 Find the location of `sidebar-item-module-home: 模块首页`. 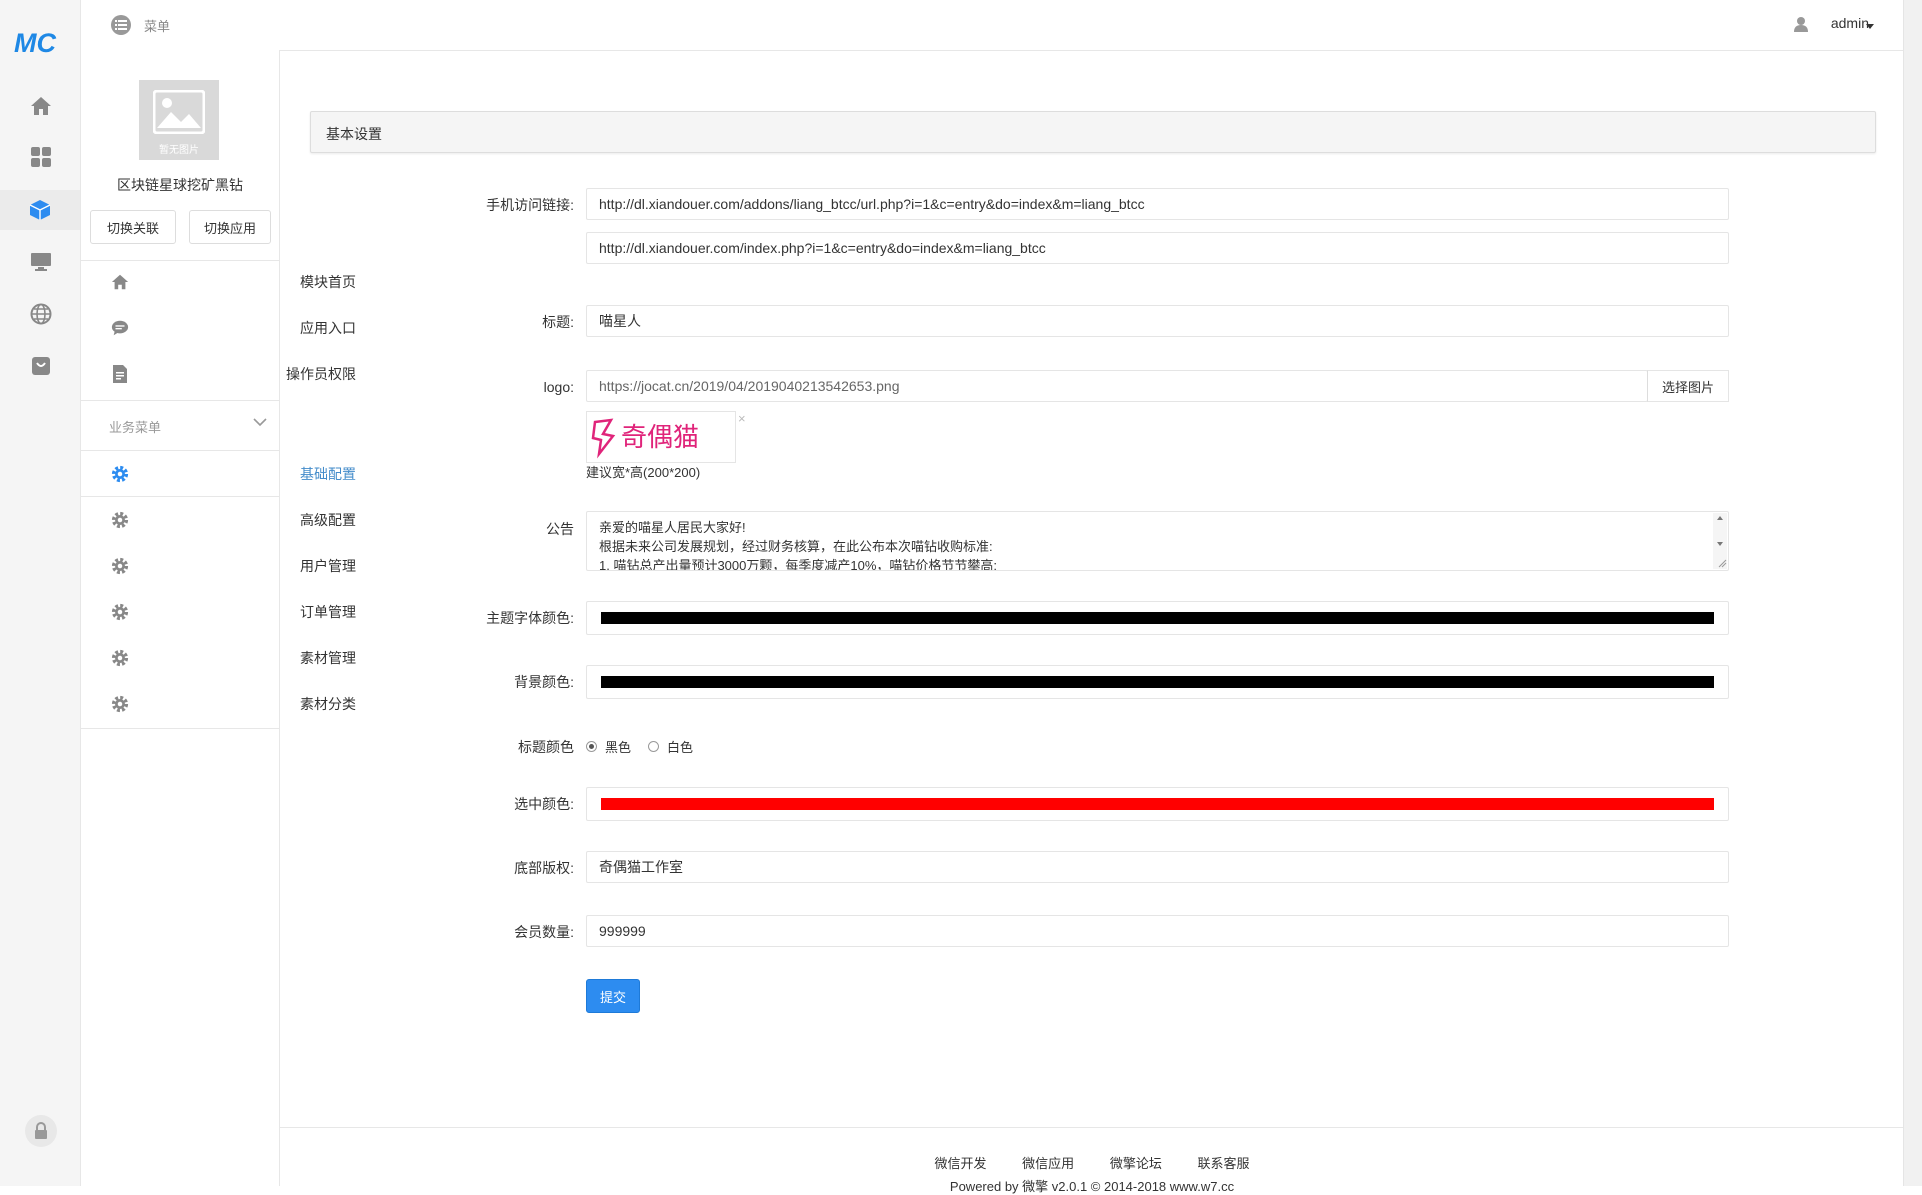

sidebar-item-module-home: 模块首页 is located at coordinates (218, 282).